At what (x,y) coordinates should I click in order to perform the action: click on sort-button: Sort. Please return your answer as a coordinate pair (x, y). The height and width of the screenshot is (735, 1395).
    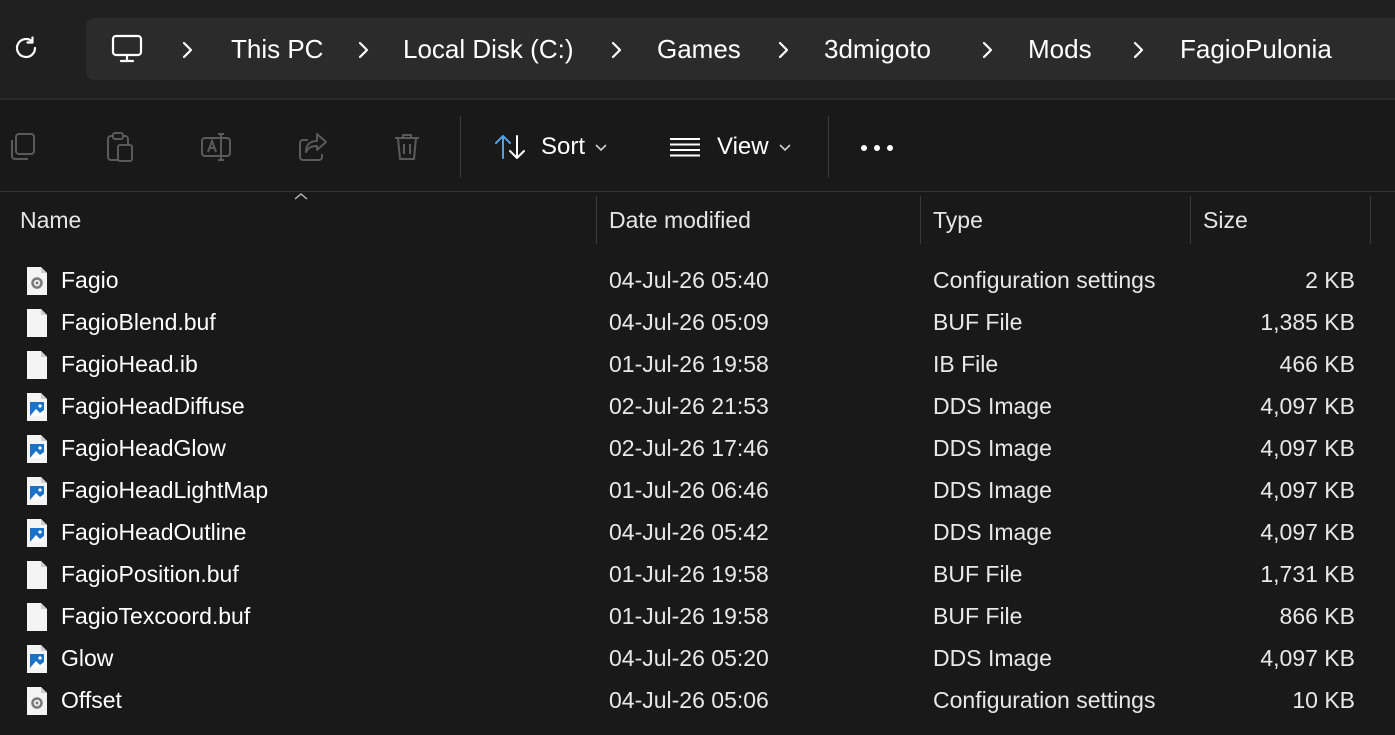
    Looking at the image, I should click on (550, 147).